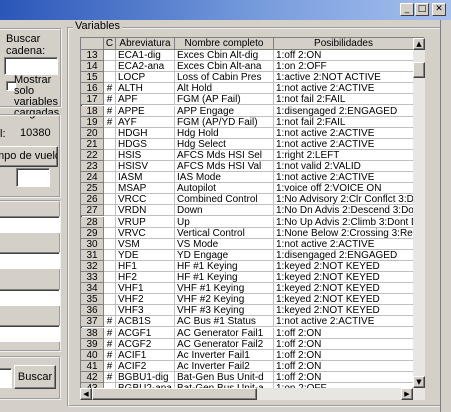  I want to click on table-row: 19 # AYF FGM (AP/YD Fail) 1:not fail 2:FAIL, so click(247, 122).